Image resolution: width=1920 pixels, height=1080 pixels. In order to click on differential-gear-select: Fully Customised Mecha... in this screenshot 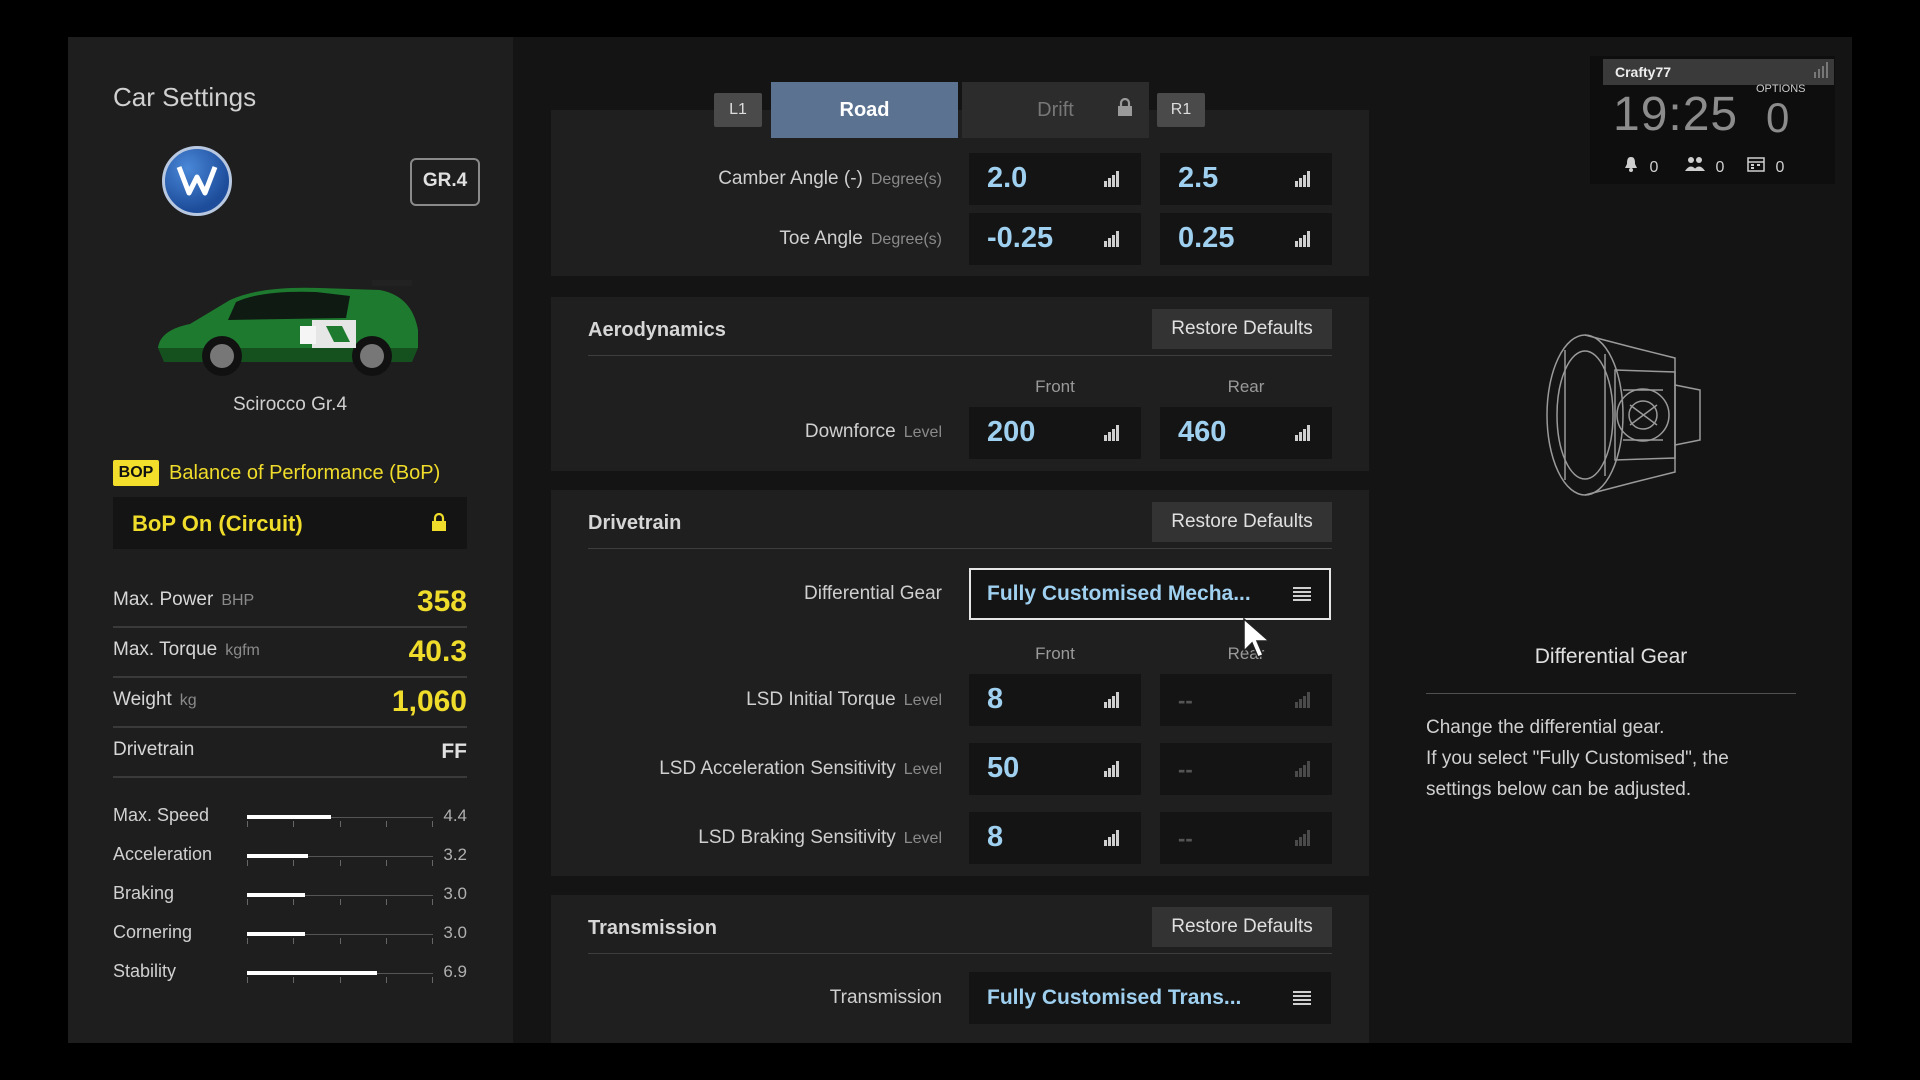, I will do `click(1150, 594)`.